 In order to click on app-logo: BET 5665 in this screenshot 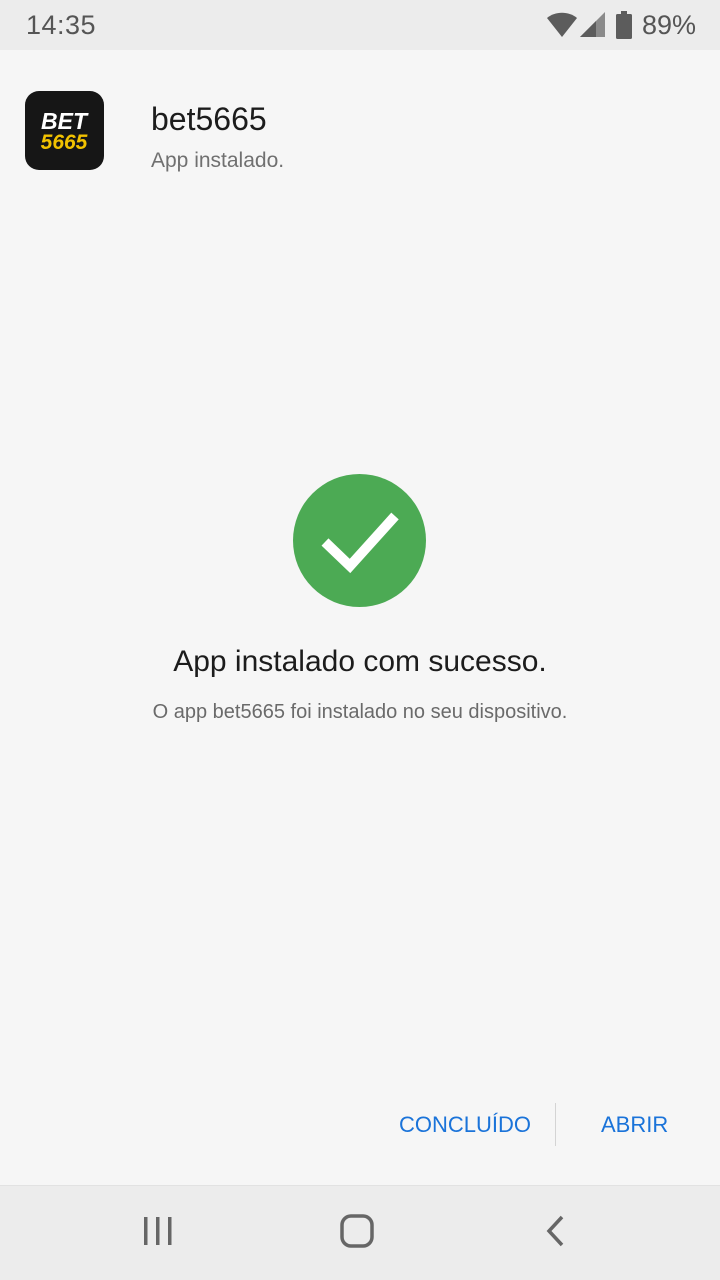, I will do `click(64, 130)`.